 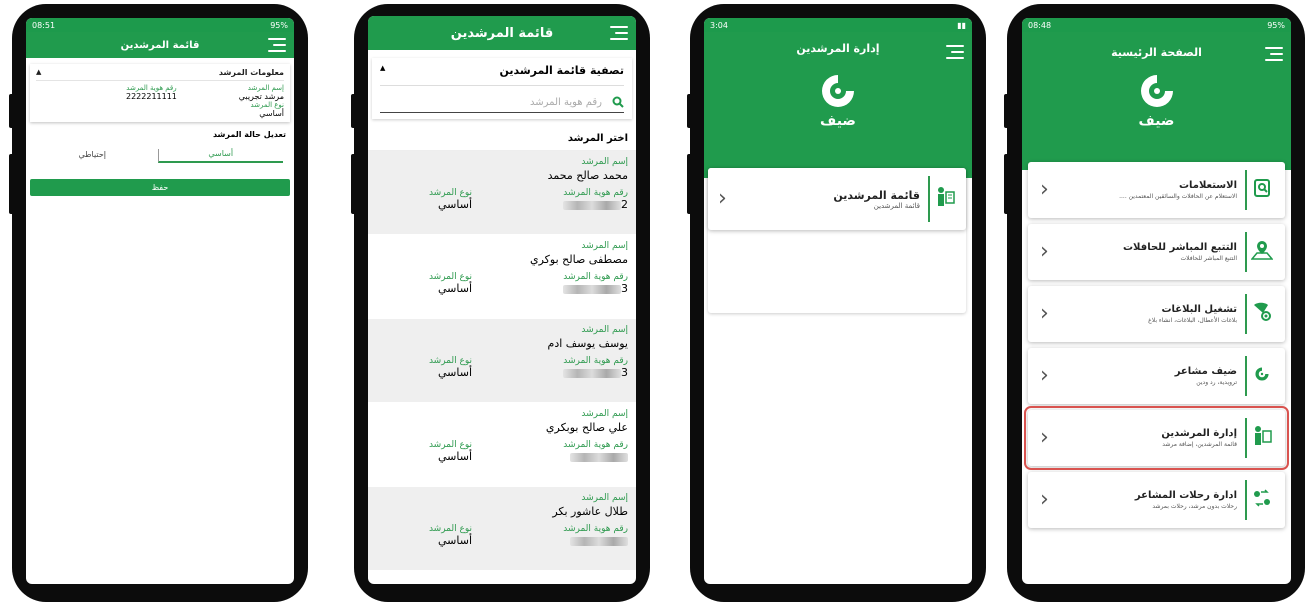 What do you see at coordinates (566, 102) in the screenshot?
I see `search-input: رقم هوية المرشد` at bounding box center [566, 102].